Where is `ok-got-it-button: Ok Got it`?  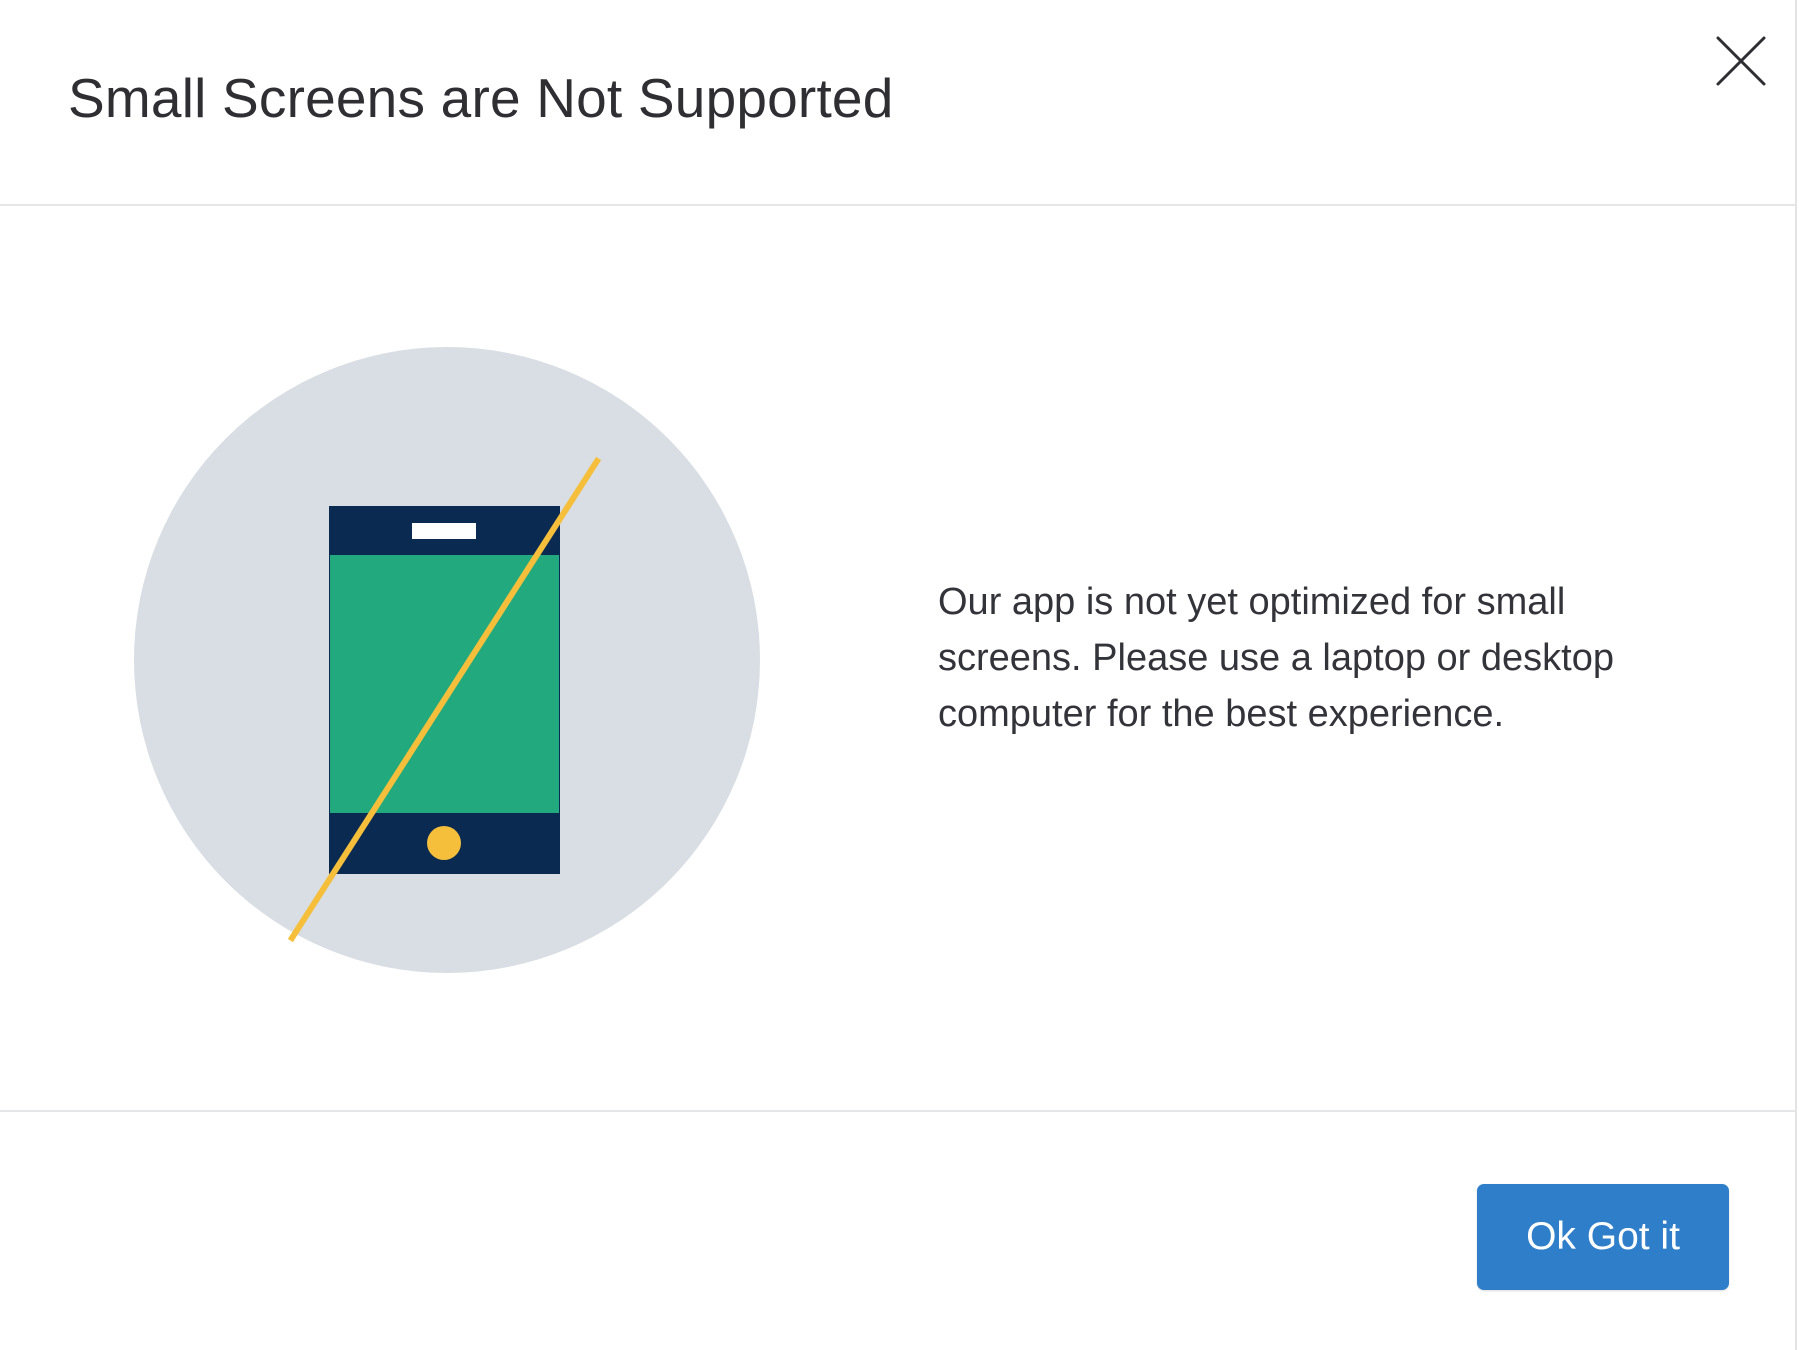
ok-got-it-button: Ok Got it is located at coordinates (1603, 1237).